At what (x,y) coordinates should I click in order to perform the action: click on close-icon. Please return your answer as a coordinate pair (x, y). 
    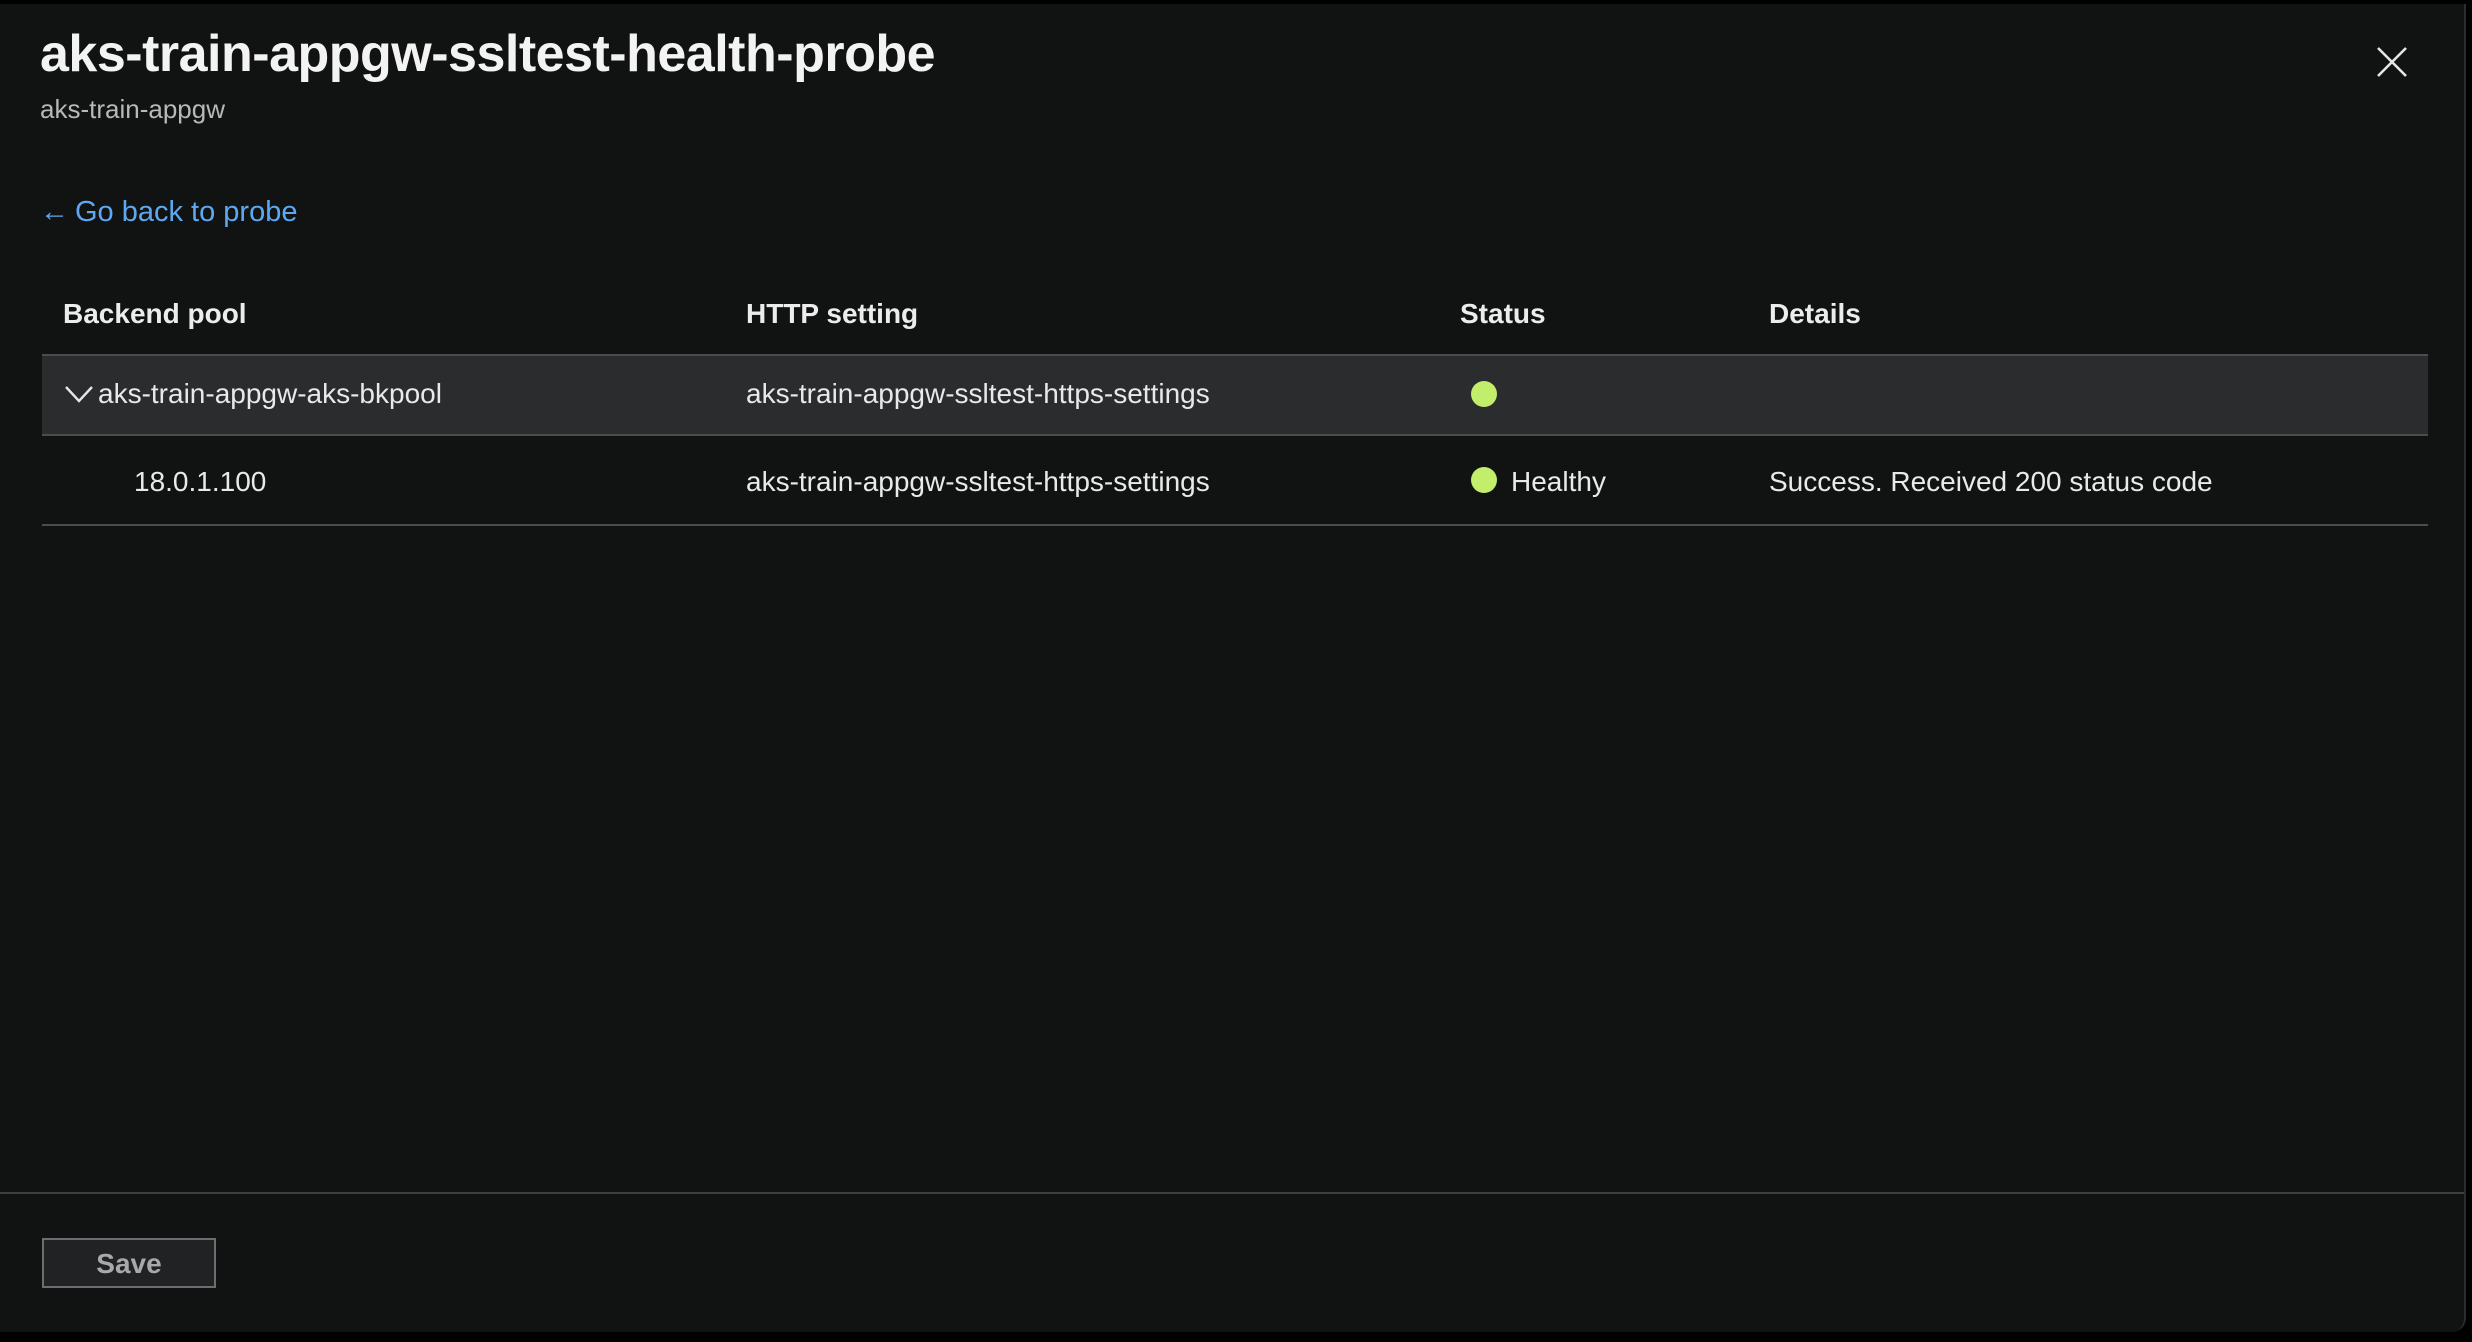
    Looking at the image, I should click on (2392, 62).